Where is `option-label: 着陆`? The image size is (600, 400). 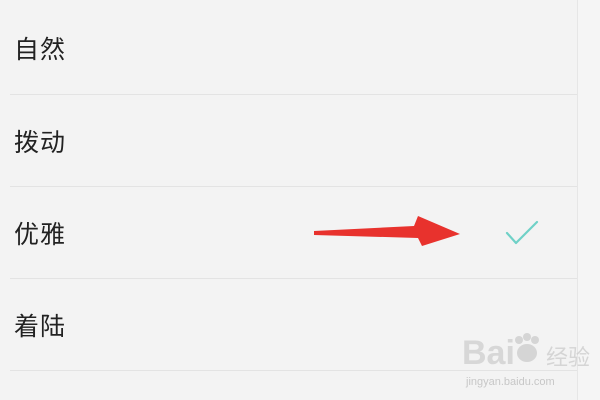 option-label: 着陆 is located at coordinates (40, 326).